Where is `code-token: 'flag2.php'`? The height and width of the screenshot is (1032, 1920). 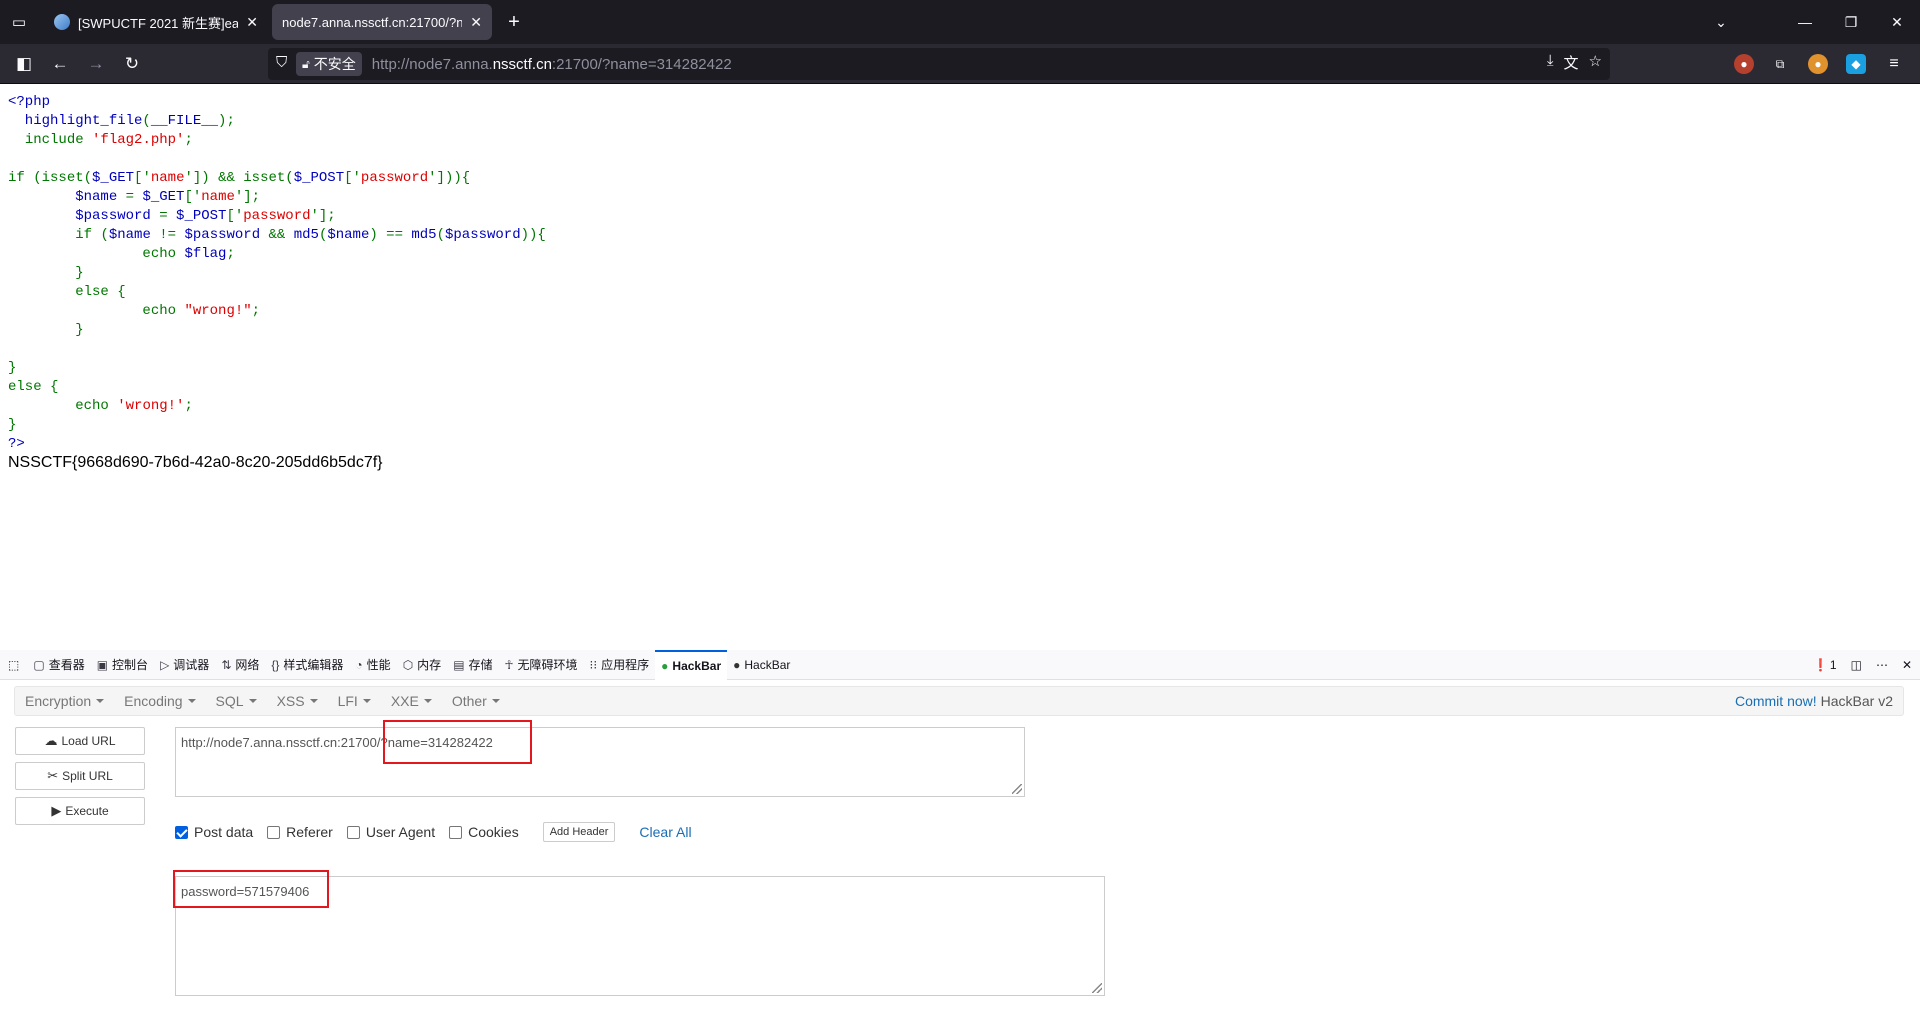
code-token: 'flag2.php' is located at coordinates (138, 140).